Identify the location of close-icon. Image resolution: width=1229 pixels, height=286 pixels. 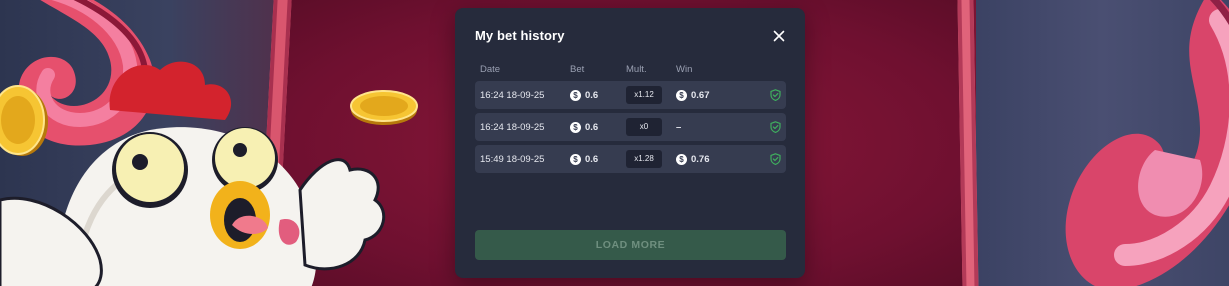
(779, 36).